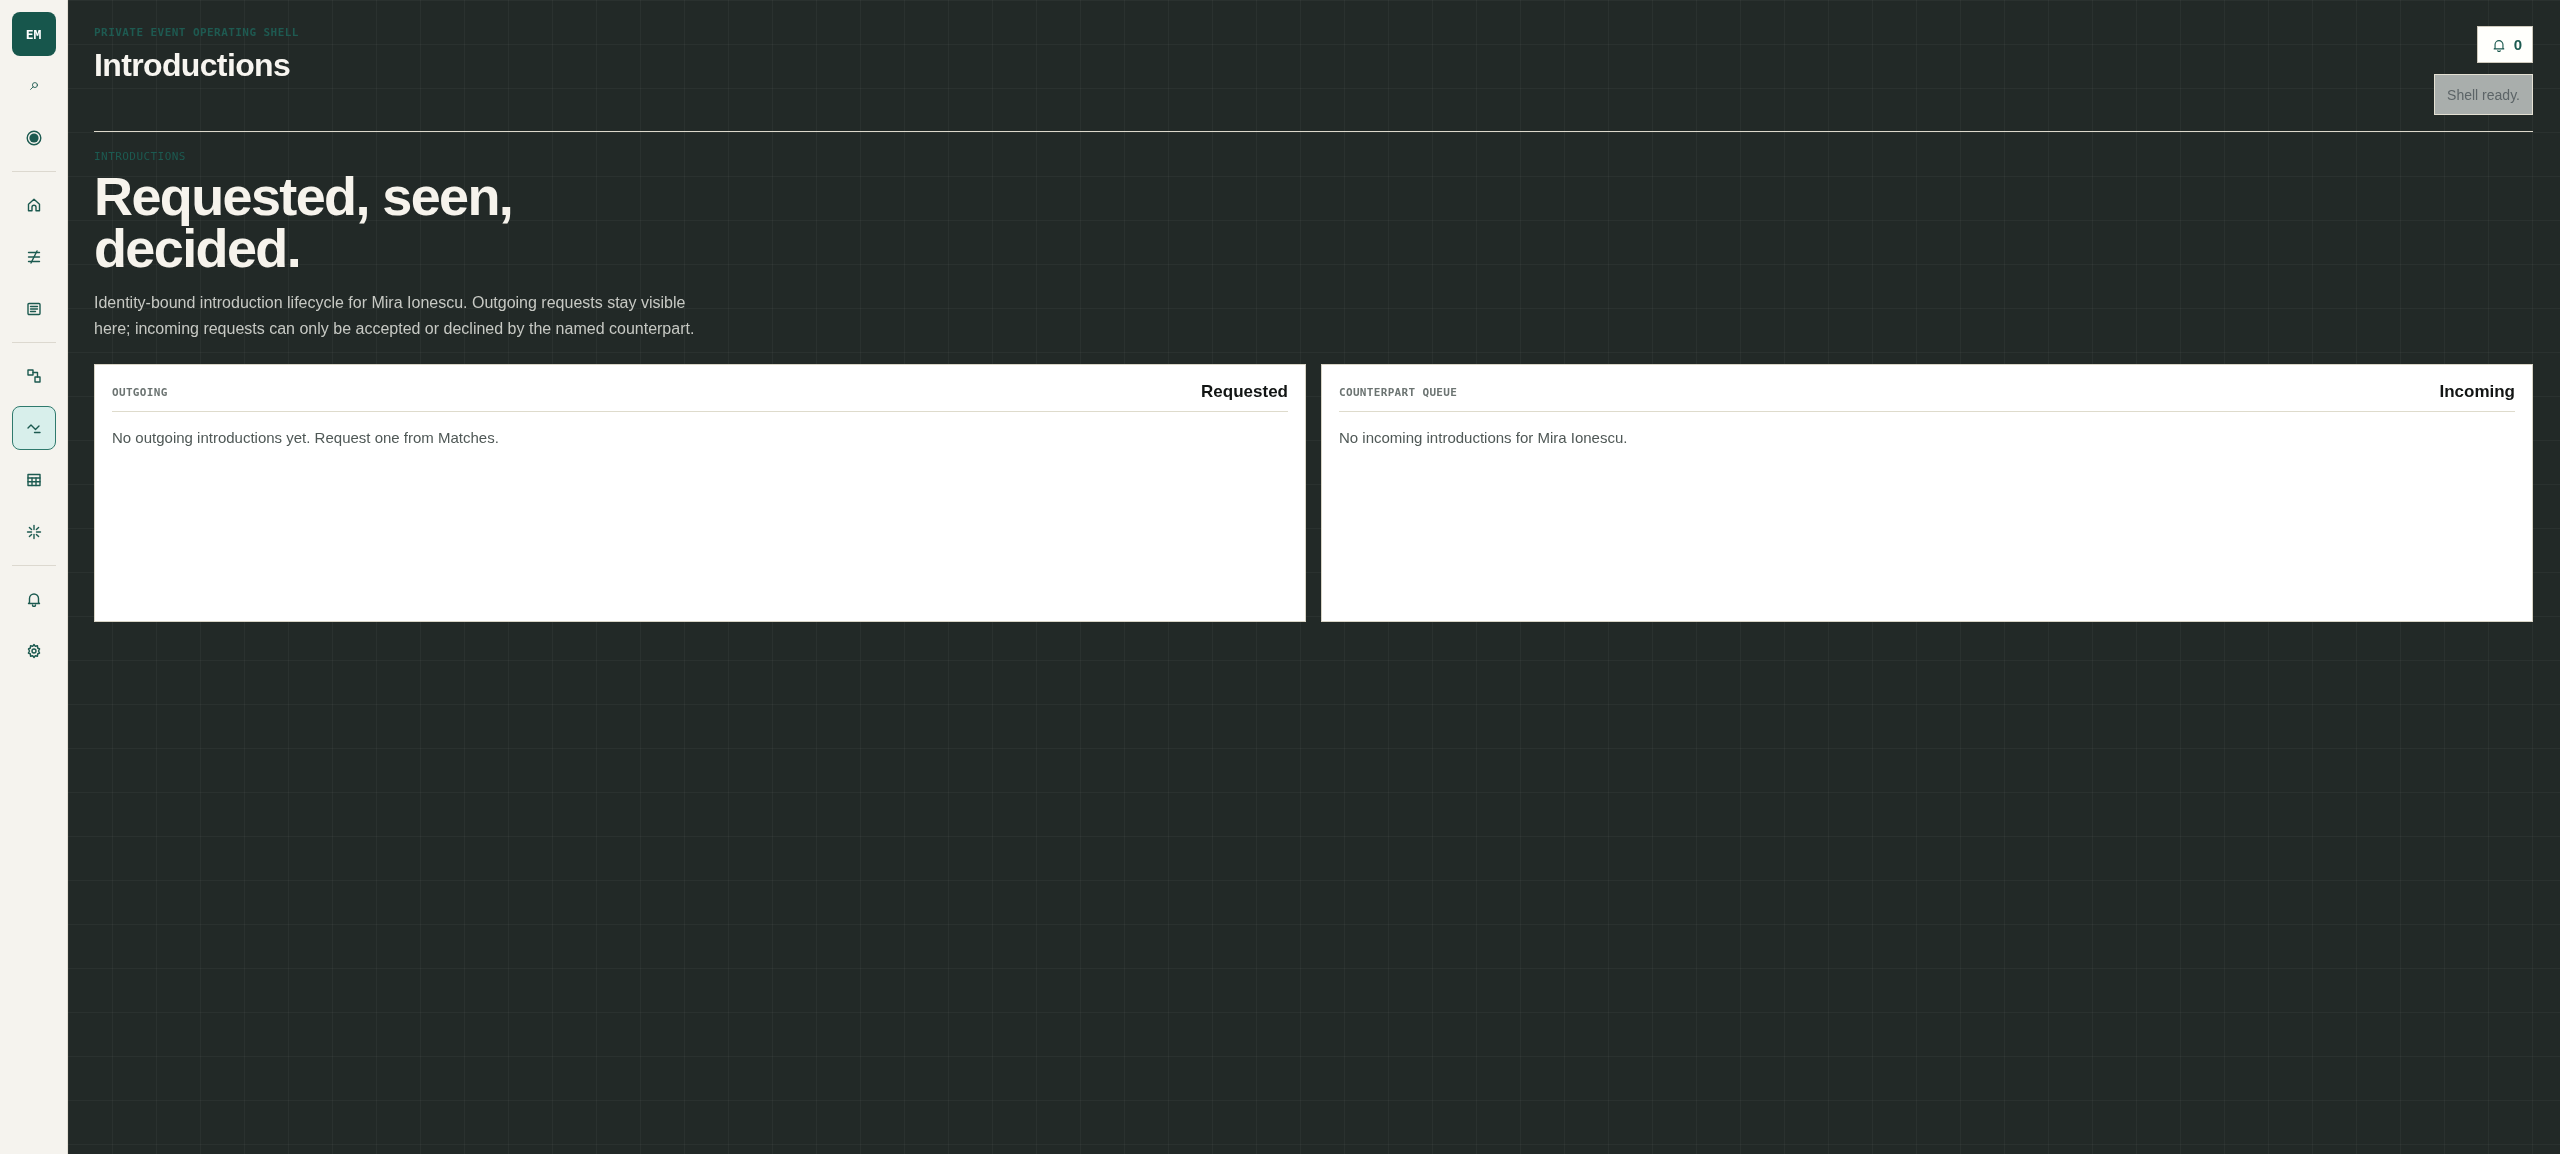 The height and width of the screenshot is (1154, 2560). What do you see at coordinates (193, 65) in the screenshot?
I see `page-title: Introductions` at bounding box center [193, 65].